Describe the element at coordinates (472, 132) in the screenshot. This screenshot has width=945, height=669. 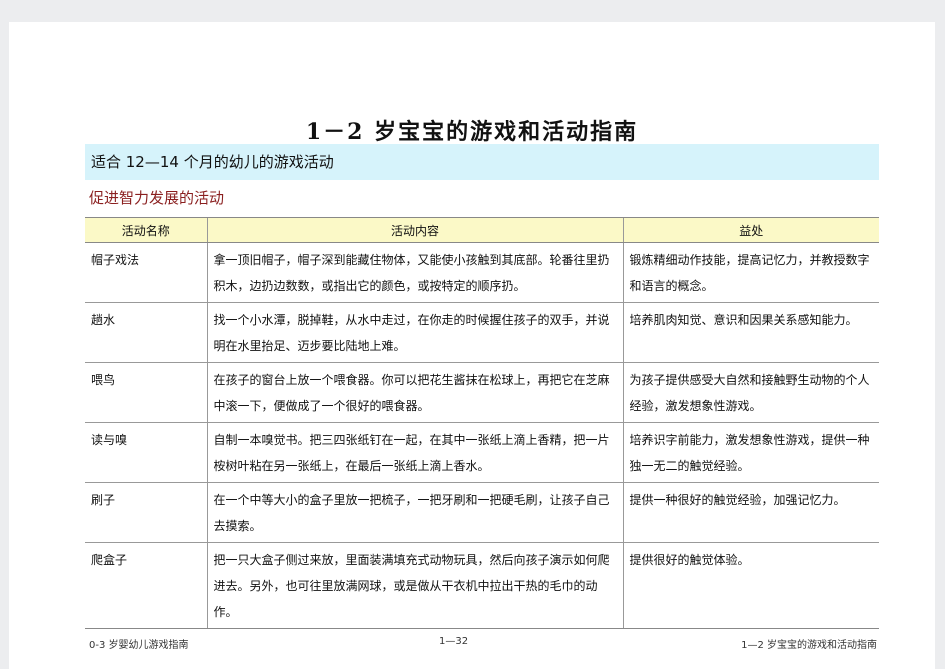
I see `page-title: 1－2 岁宝宝的游戏和活动指南` at that location.